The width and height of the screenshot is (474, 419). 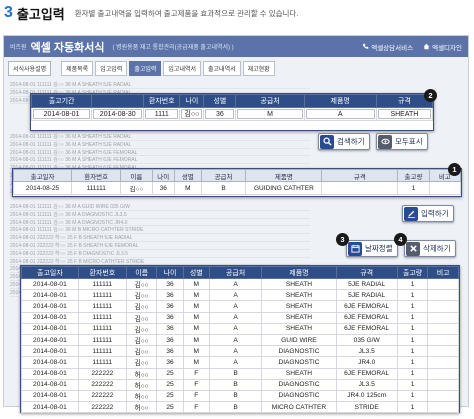 I want to click on input-date-field: 2014-08-25, so click(x=42, y=188).